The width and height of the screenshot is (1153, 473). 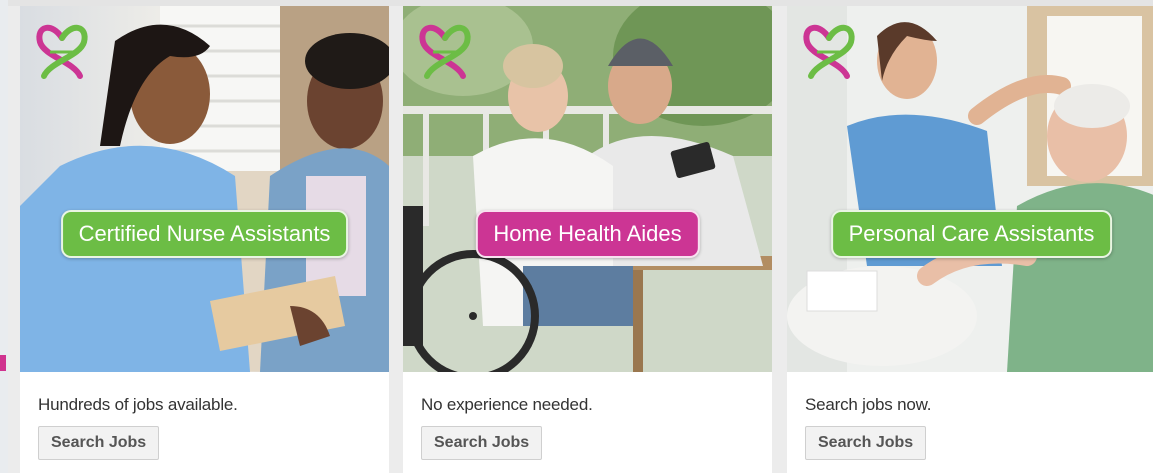 What do you see at coordinates (587, 234) in the screenshot?
I see `category-badge-hha: Home Health Aides` at bounding box center [587, 234].